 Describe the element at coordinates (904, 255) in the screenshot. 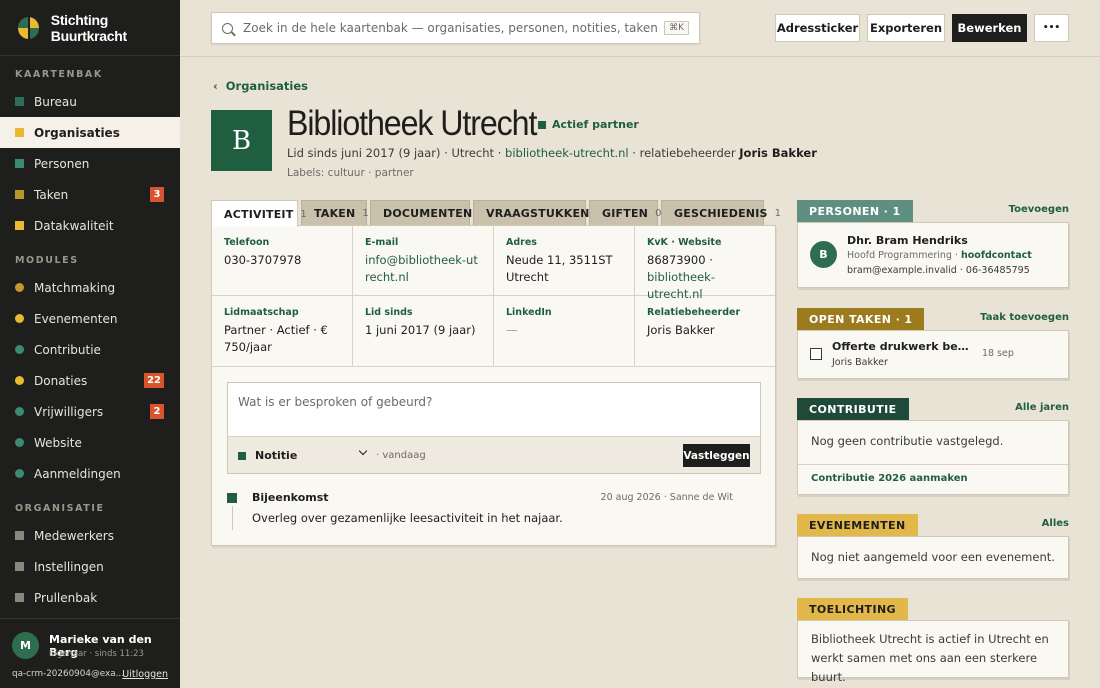

I see `person-role-text: Hoofd Programmering ·` at that location.